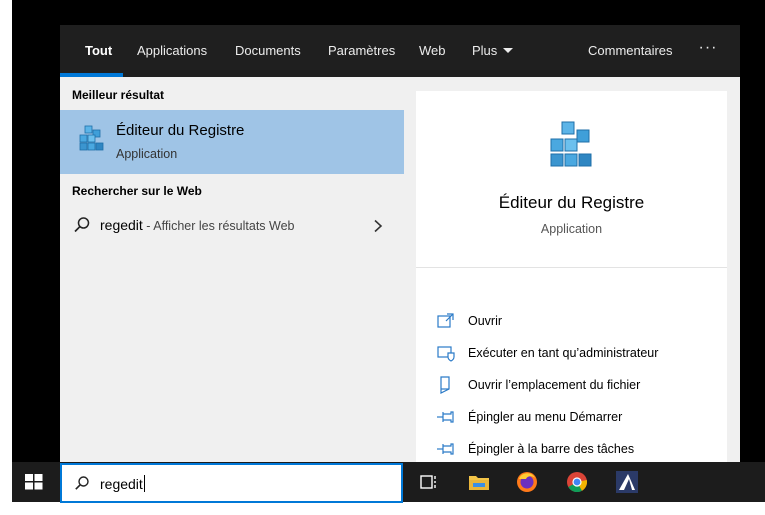 Image resolution: width=765 pixels, height=515 pixels. Describe the element at coordinates (551, 449) in the screenshot. I see `pin-to-taskbar-label: Épingler à la barre des tâches` at that location.